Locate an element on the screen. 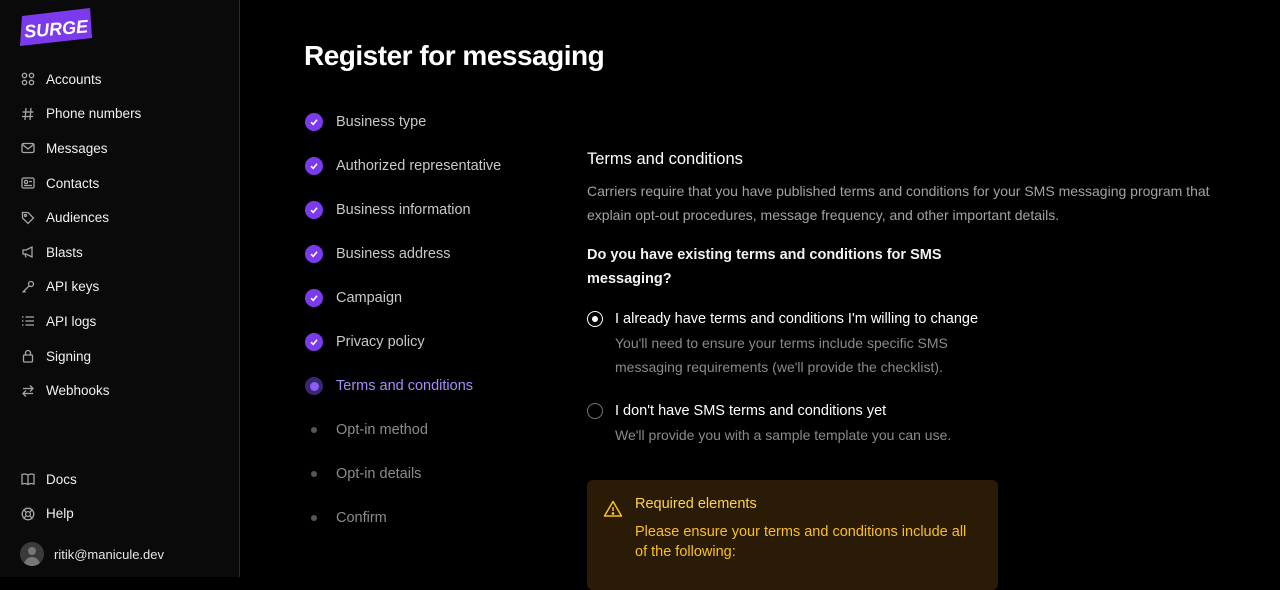  sidebar-item-api-keys: API keys is located at coordinates (119, 287).